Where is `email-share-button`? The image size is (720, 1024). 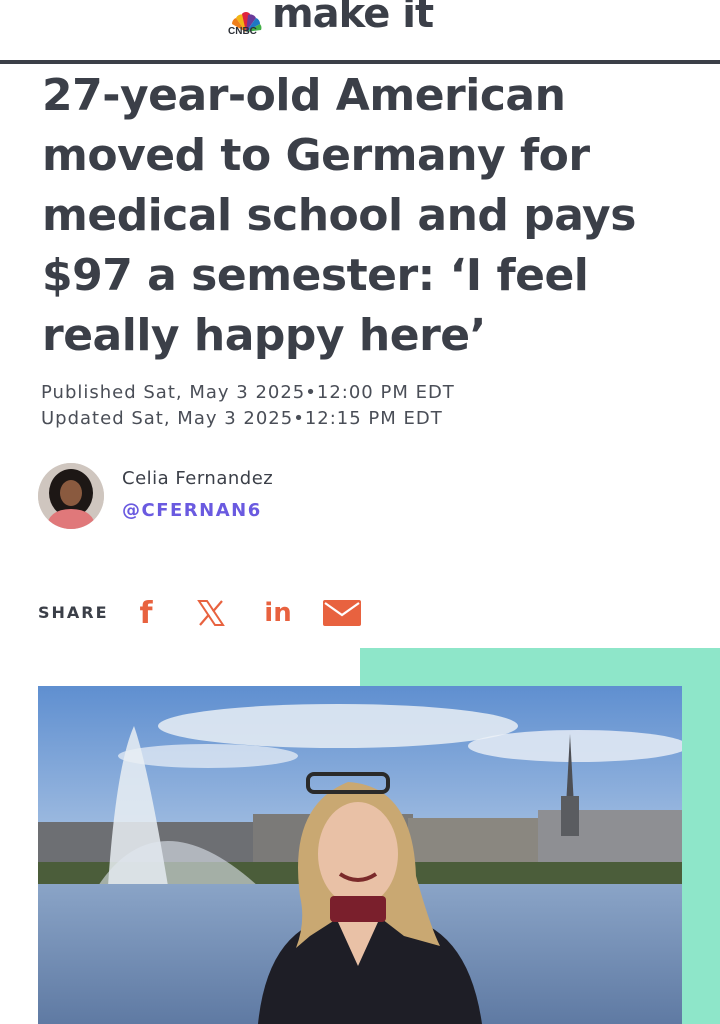 email-share-button is located at coordinates (342, 613).